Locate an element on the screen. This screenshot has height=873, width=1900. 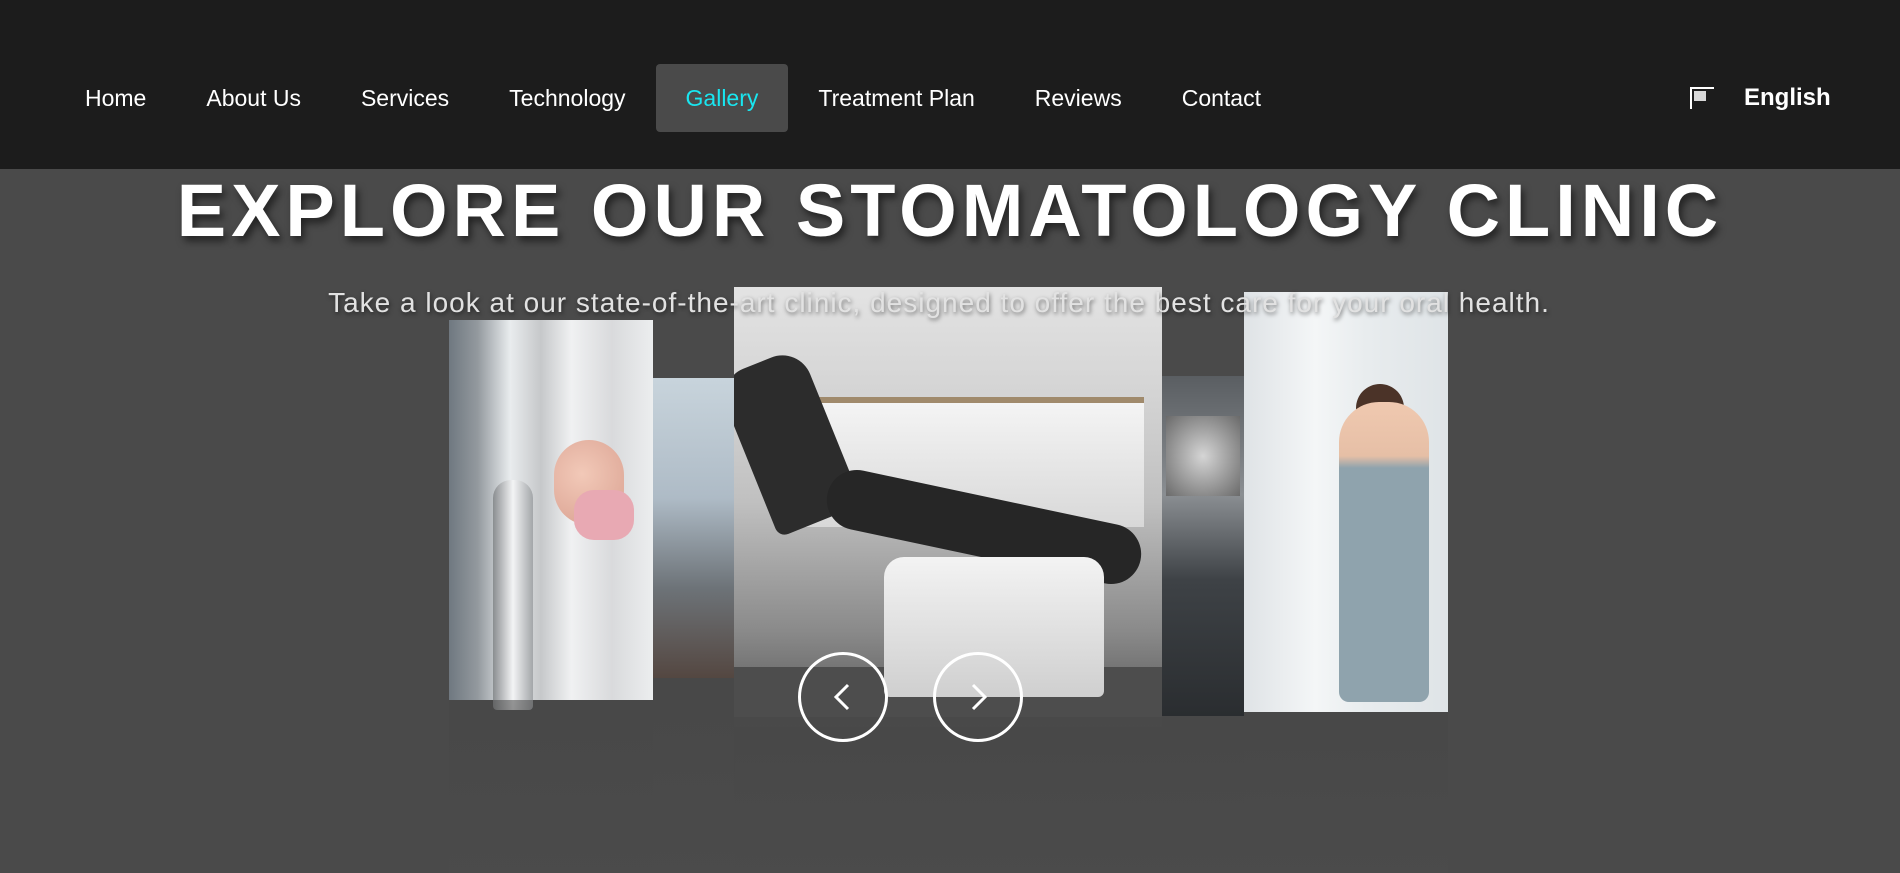
slide-xray-monitor is located at coordinates (1203, 624).